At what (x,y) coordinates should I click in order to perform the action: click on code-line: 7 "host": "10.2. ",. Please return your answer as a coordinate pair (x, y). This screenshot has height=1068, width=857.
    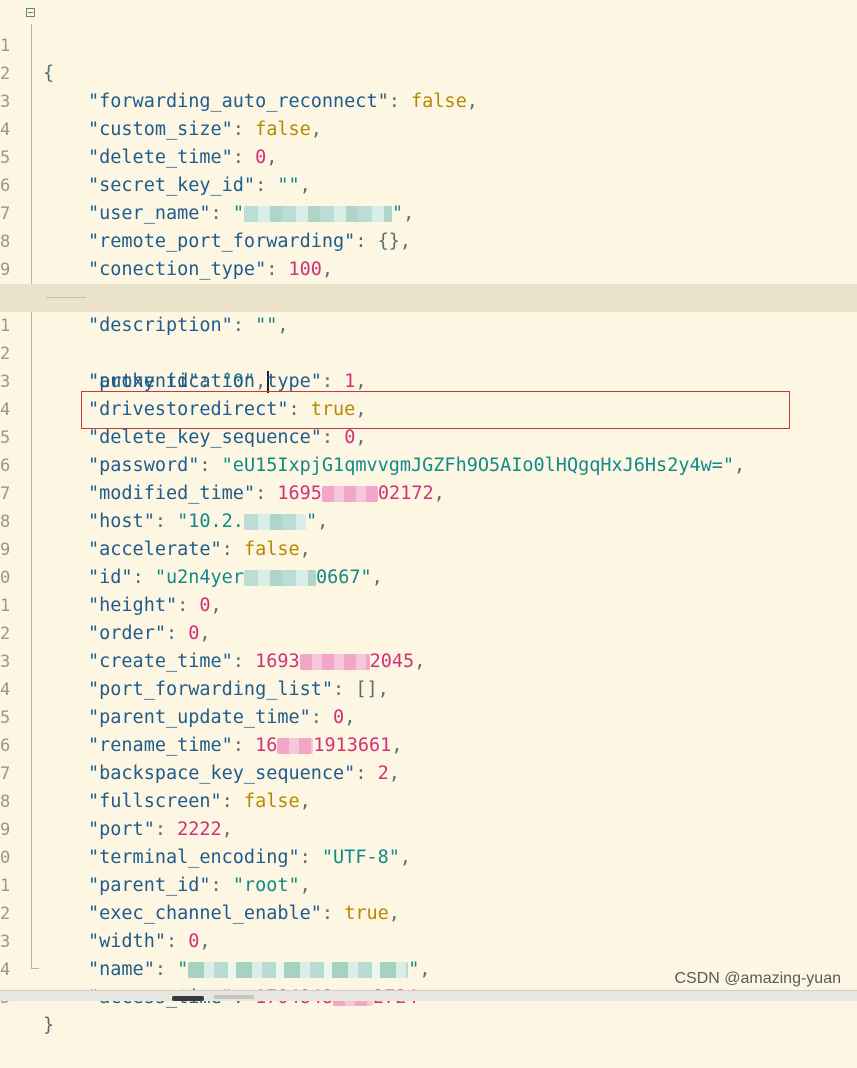
    Looking at the image, I should click on (428, 492).